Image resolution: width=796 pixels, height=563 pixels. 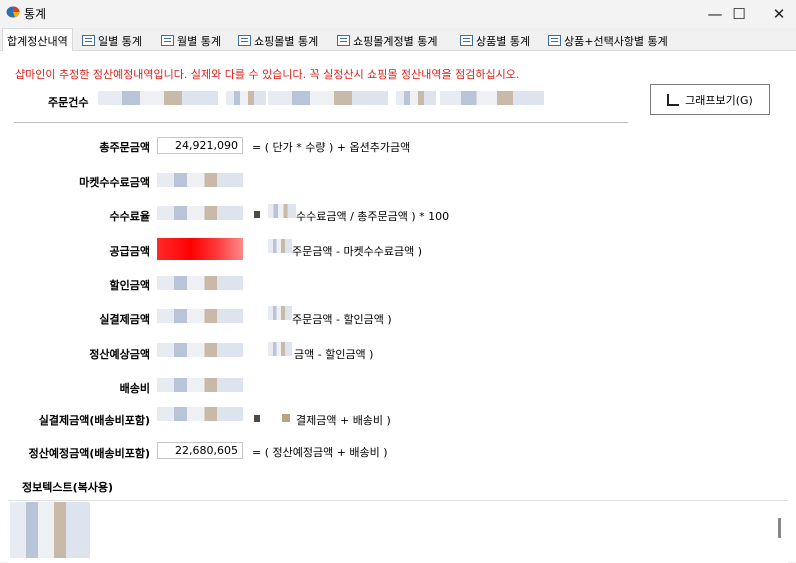 What do you see at coordinates (282, 211) in the screenshot?
I see `fee-rate-formula-start` at bounding box center [282, 211].